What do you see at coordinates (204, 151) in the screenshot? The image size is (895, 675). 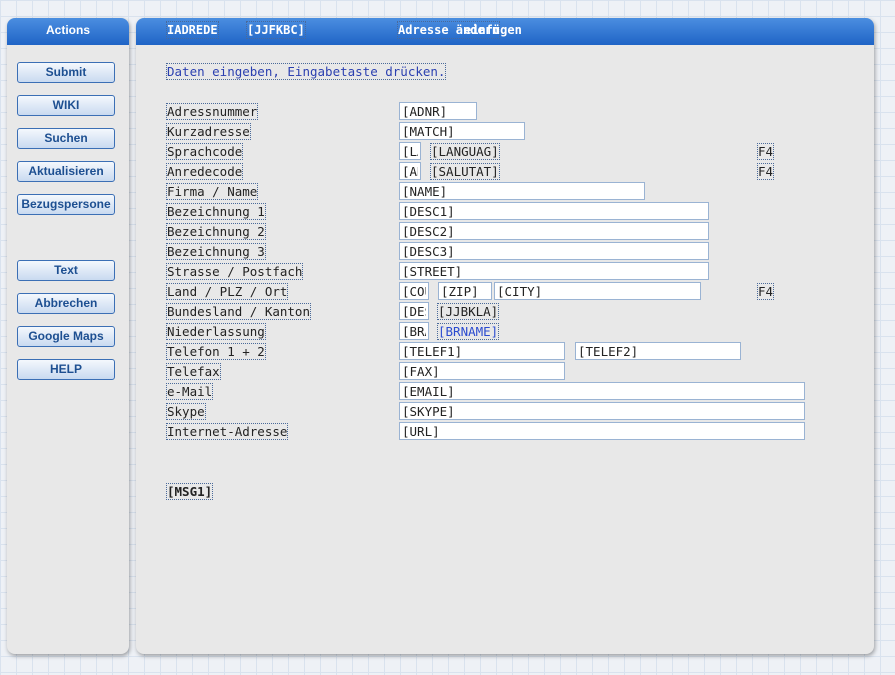 I see `label-sprachcode: Sprachcode` at bounding box center [204, 151].